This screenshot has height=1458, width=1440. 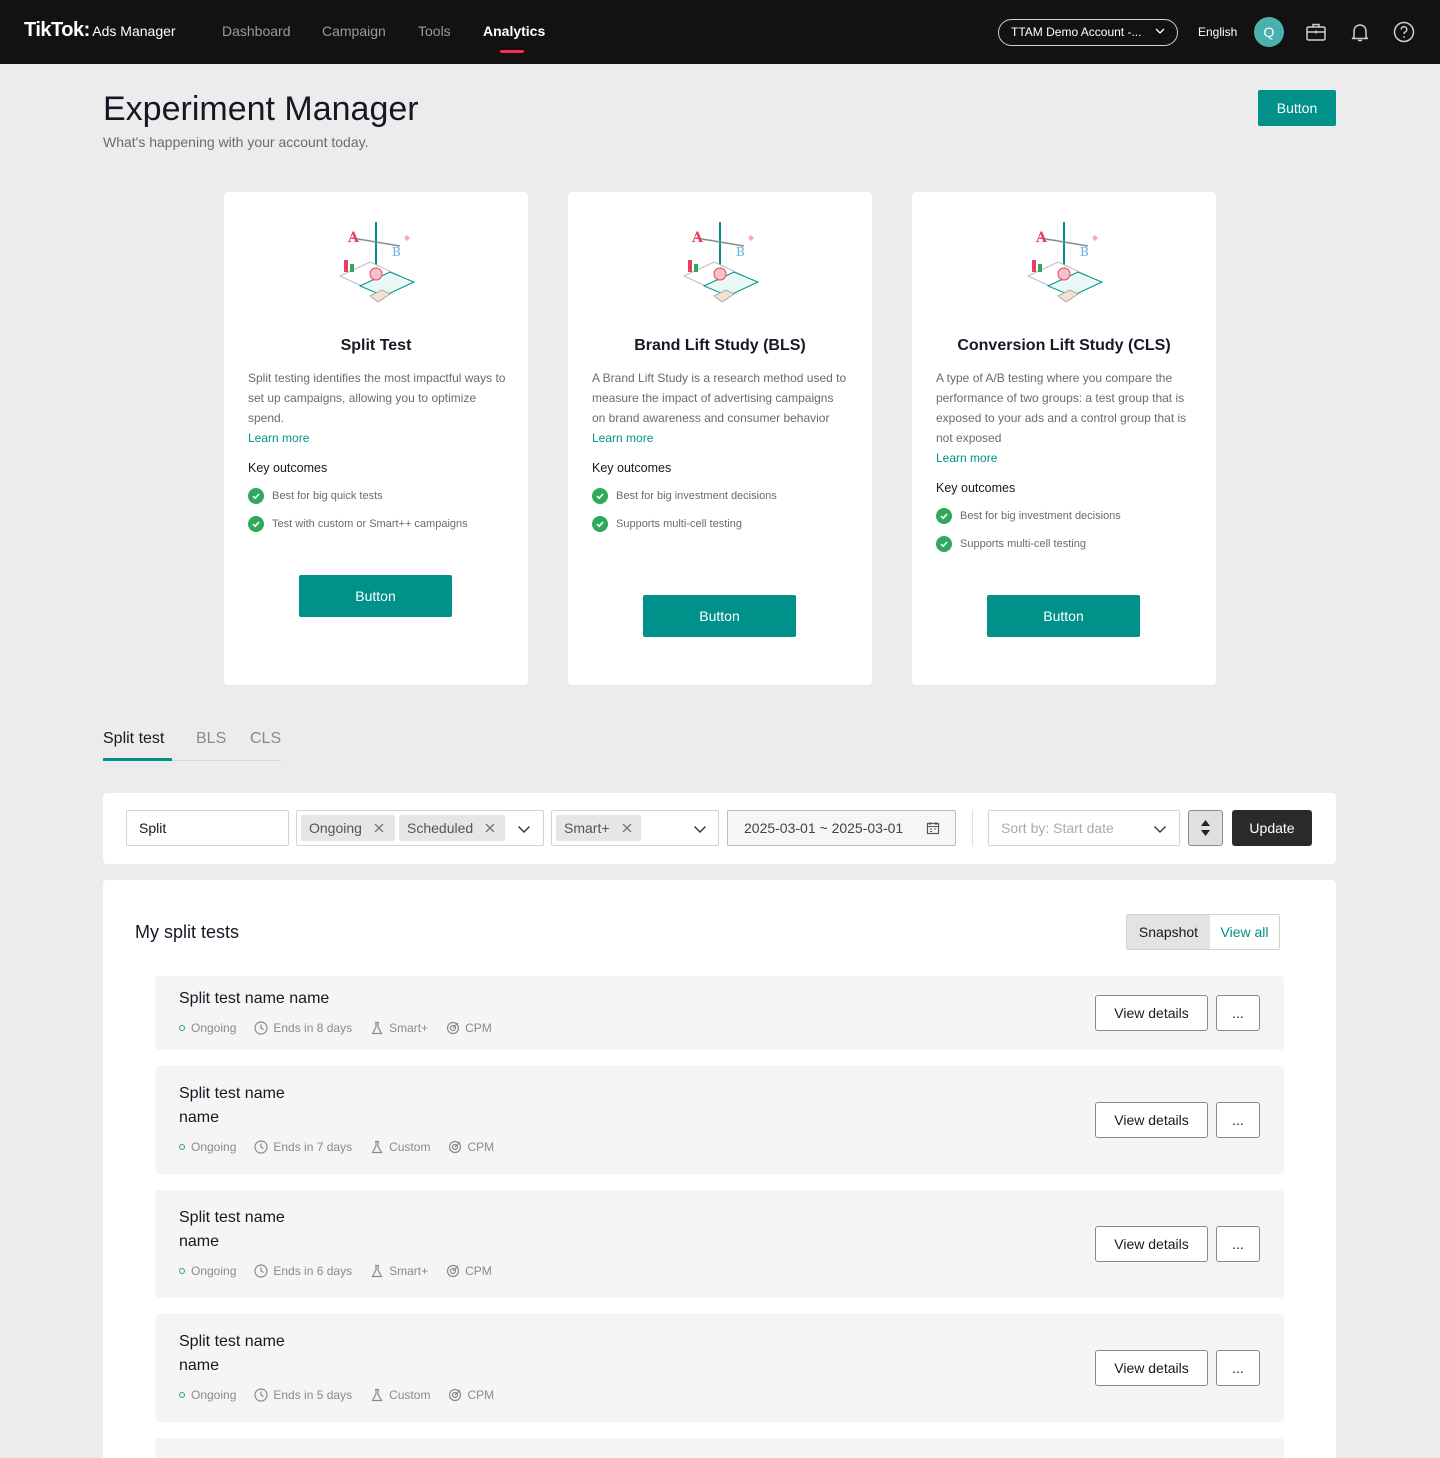 What do you see at coordinates (232, 1353) in the screenshot?
I see `test-name: Split test name name` at bounding box center [232, 1353].